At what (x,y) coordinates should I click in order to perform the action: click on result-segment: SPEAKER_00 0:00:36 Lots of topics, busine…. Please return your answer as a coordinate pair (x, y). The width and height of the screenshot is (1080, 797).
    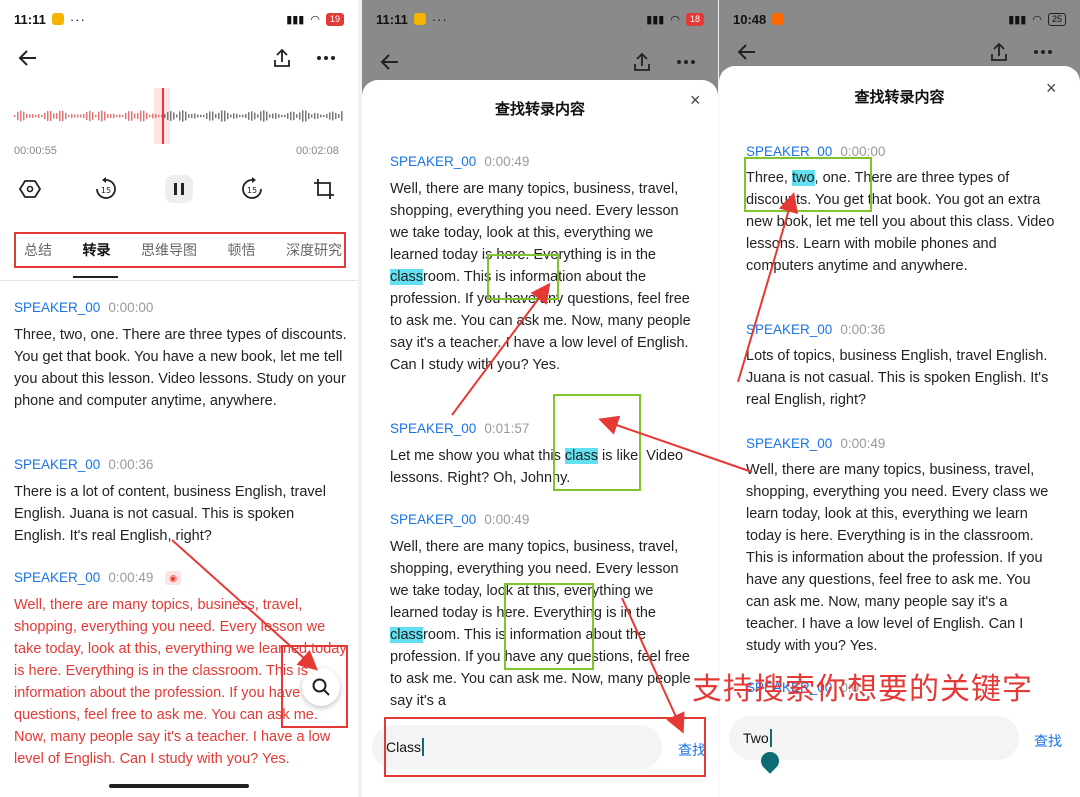
    Looking at the image, I should click on (901, 366).